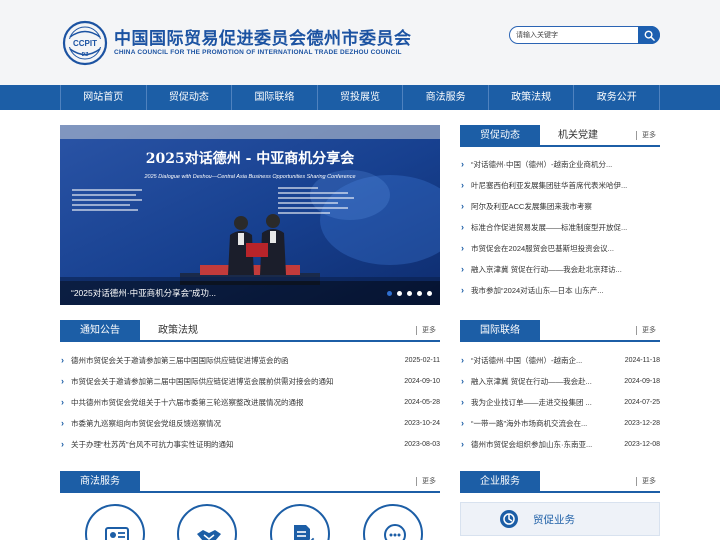 The width and height of the screenshot is (720, 540). I want to click on notice-date: 2023-08-03, so click(422, 444).